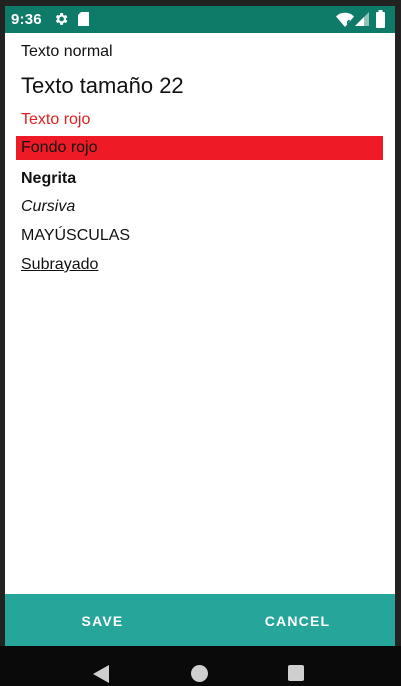  What do you see at coordinates (200, 620) in the screenshot?
I see `dialog-button-bar: SAVE CANCEL` at bounding box center [200, 620].